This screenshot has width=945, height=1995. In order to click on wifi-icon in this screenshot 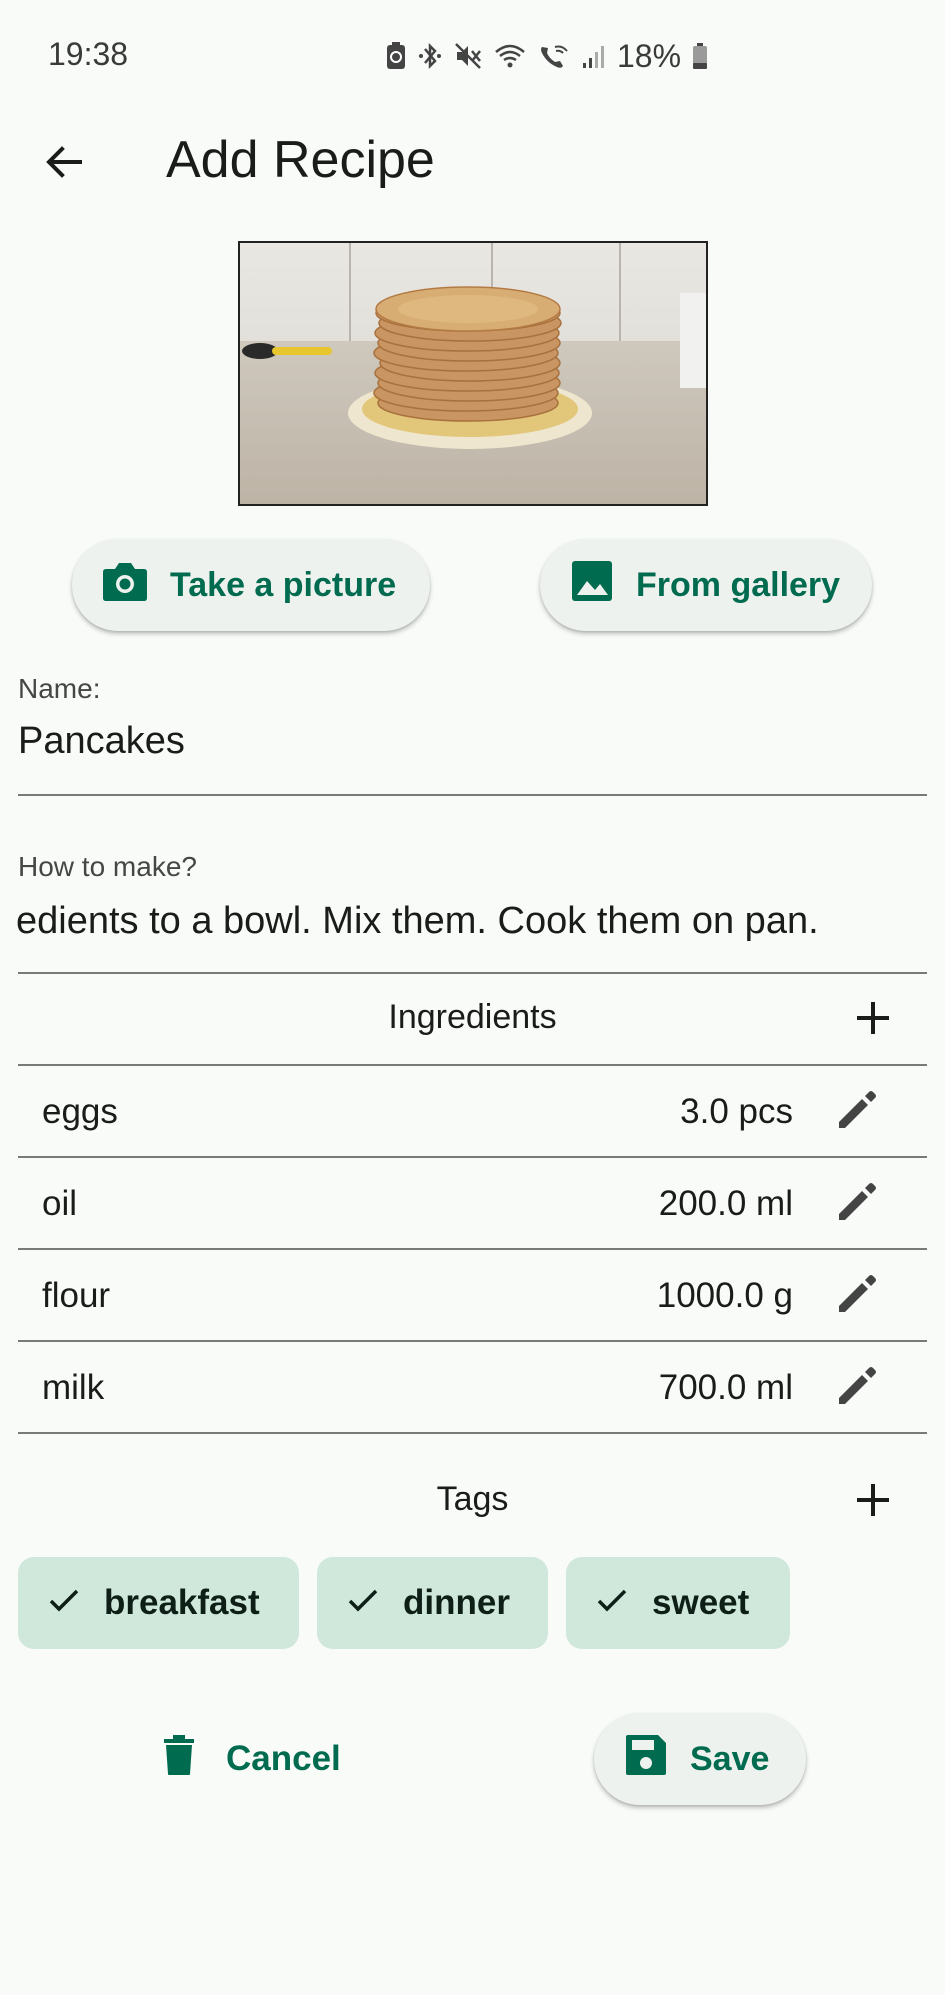, I will do `click(510, 56)`.